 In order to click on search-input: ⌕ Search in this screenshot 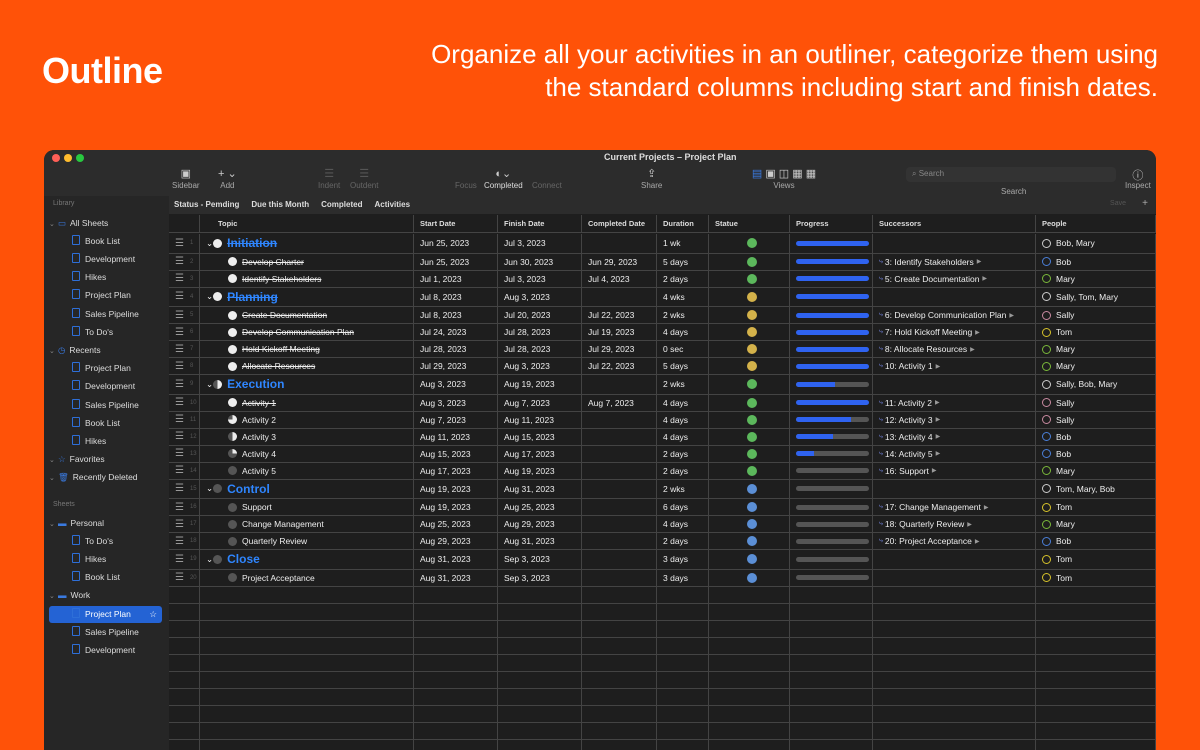, I will do `click(1011, 174)`.